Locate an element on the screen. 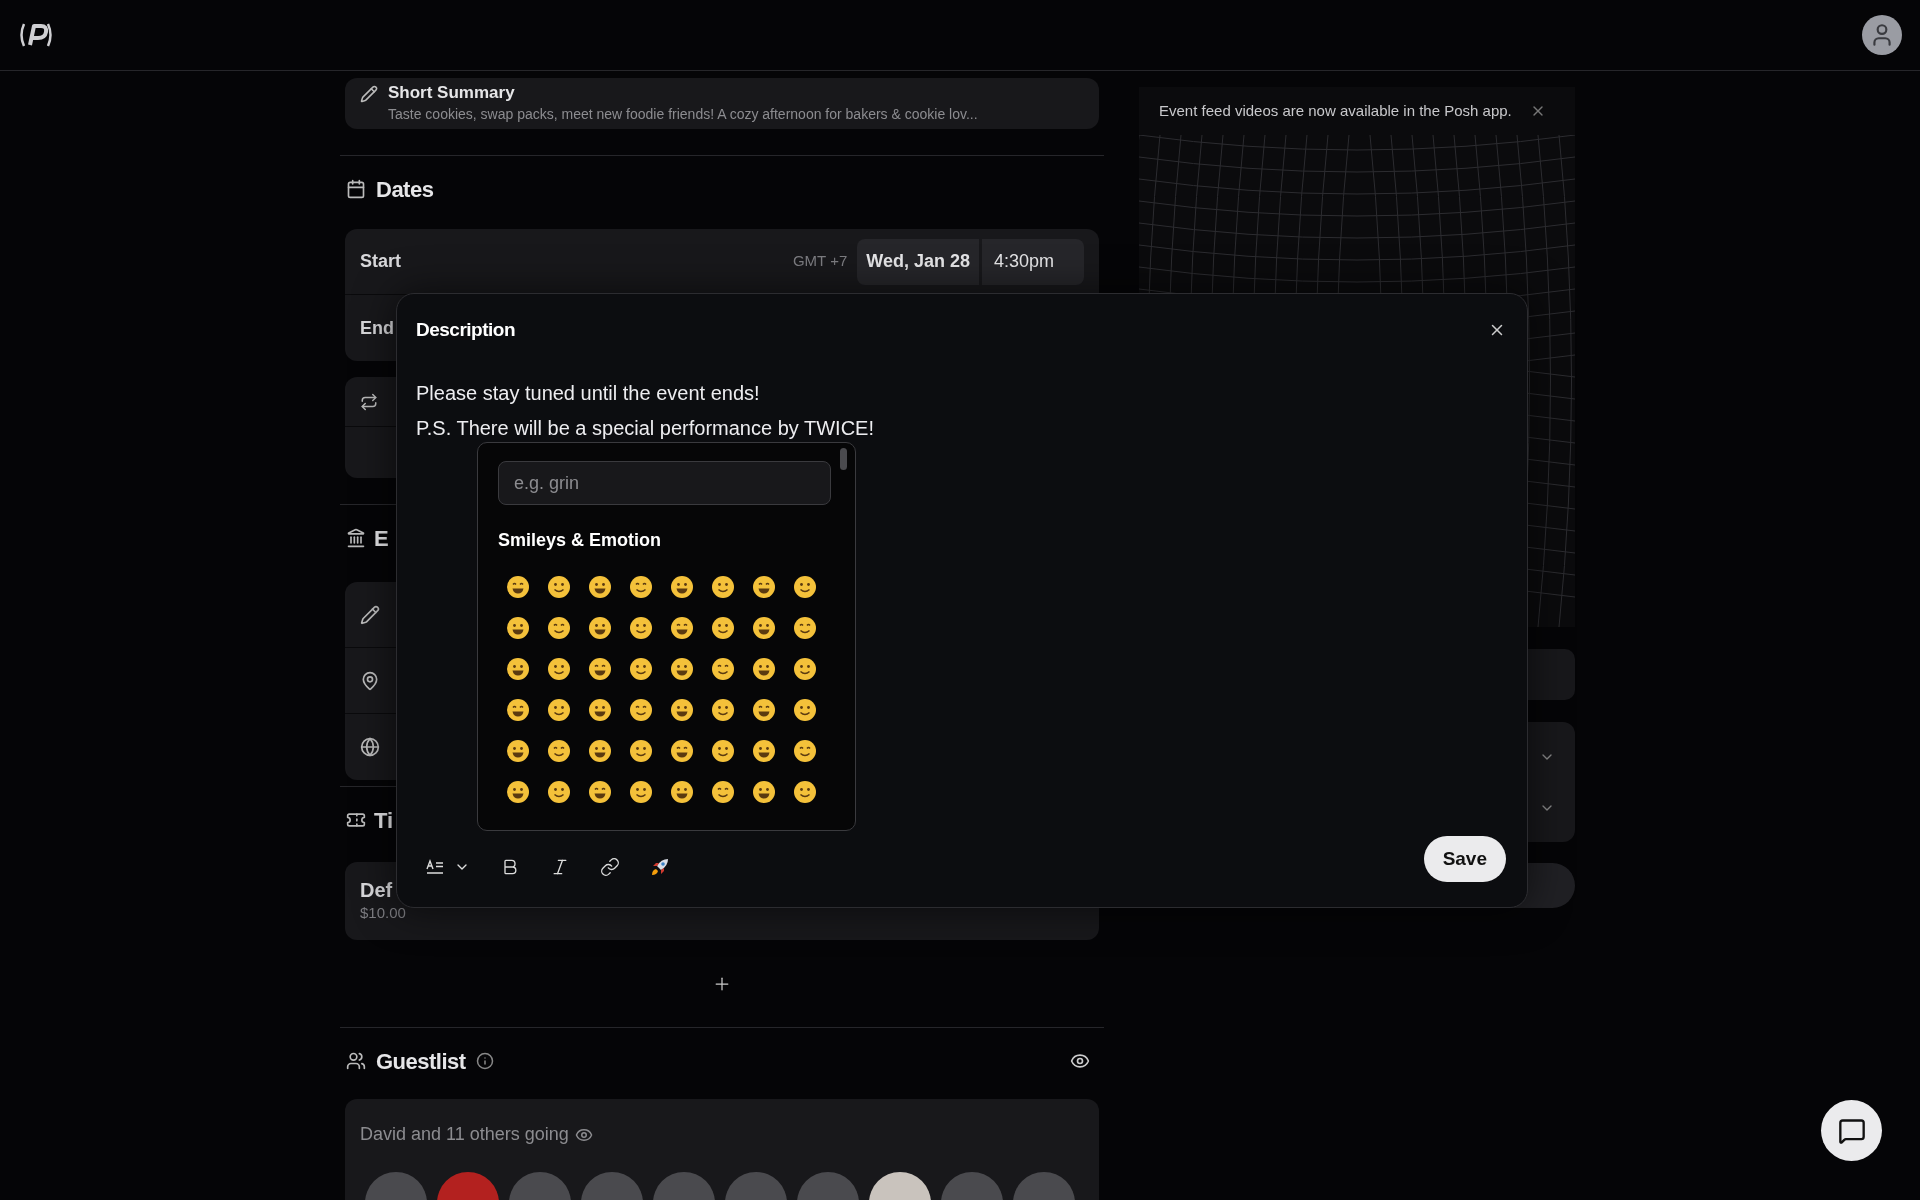  profile-avatar is located at coordinates (1882, 35).